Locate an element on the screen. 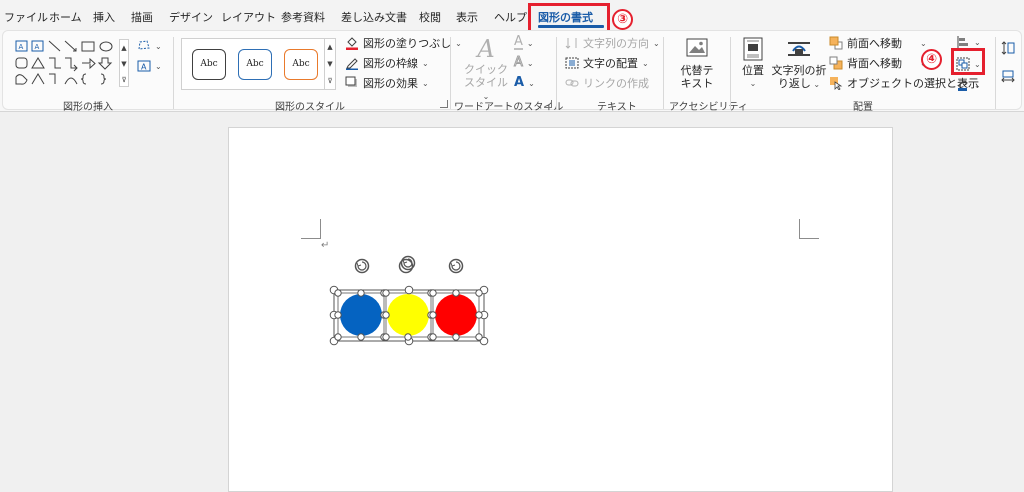 The height and width of the screenshot is (492, 1024). tab-file: ファイル is located at coordinates (26, 17).